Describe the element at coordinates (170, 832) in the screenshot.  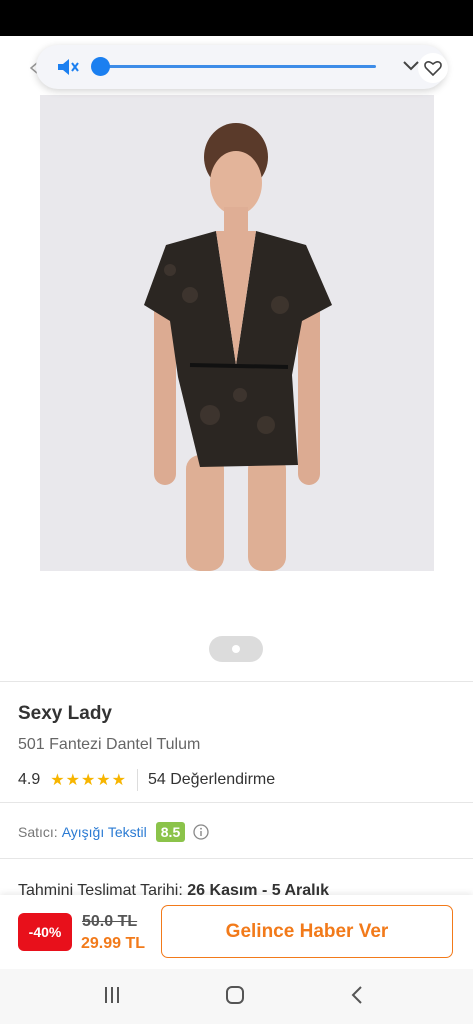
I see `seller-score-badge: 8.5` at that location.